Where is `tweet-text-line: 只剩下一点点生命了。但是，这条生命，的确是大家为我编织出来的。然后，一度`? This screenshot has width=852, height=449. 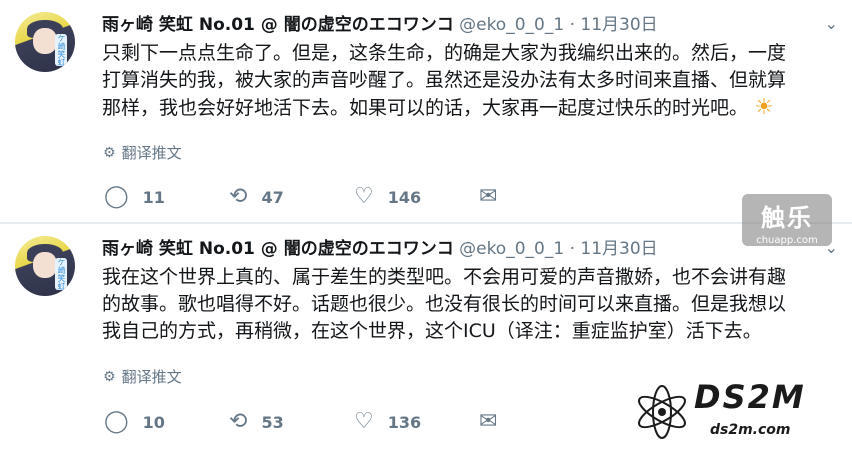 tweet-text-line: 只剩下一点点生命了。但是，这条生命，的确是大家为我编织出来的。然后，一度 is located at coordinates (444, 53).